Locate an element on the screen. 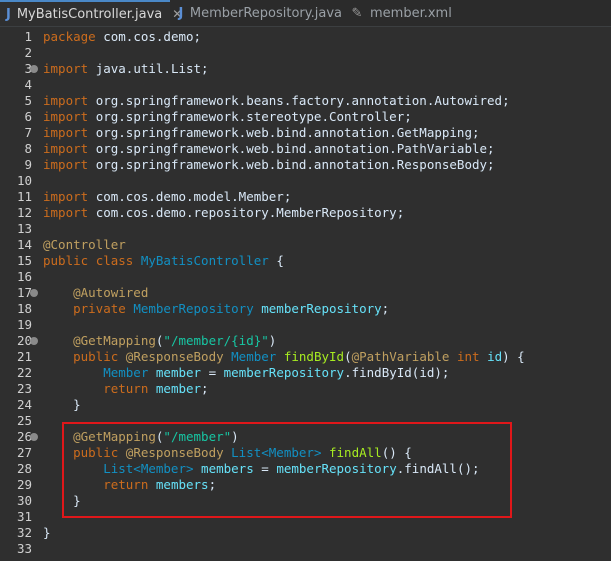  line-number: 14 is located at coordinates (24, 244).